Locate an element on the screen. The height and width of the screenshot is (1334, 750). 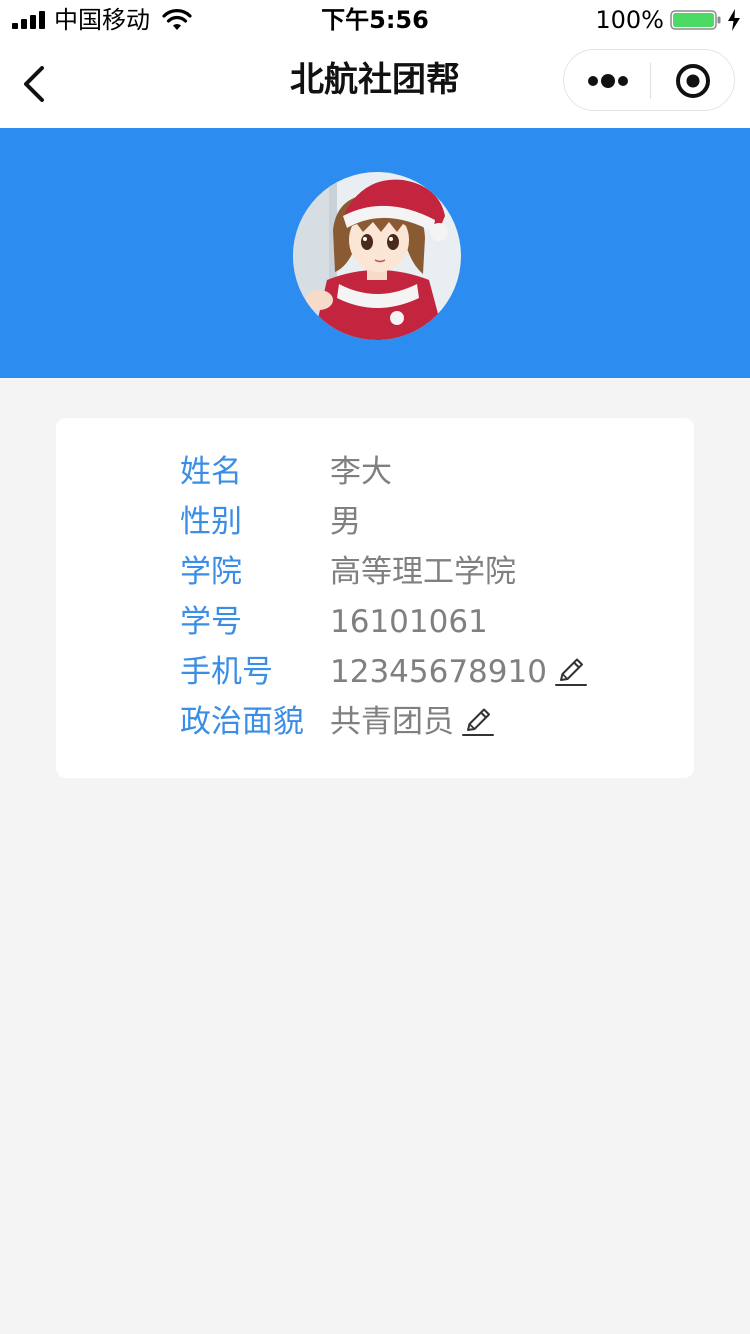
name-value: 李大 is located at coordinates (361, 472).